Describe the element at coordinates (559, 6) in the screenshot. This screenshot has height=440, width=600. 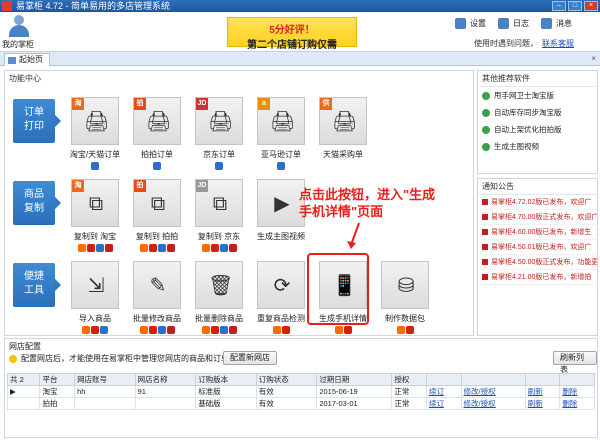
I see `minimize-button: –` at that location.